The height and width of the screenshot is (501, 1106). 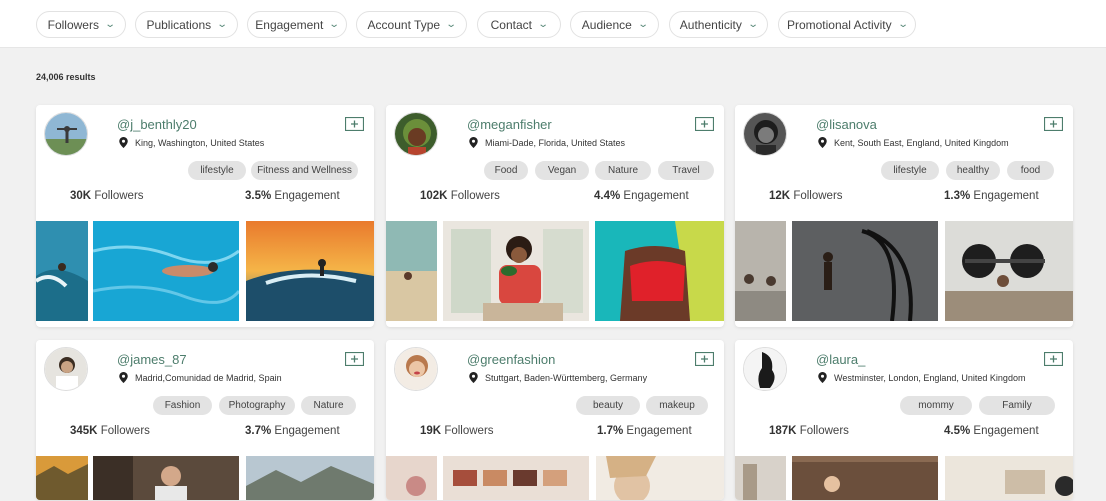 What do you see at coordinates (107, 196) in the screenshot?
I see `followers-stat: 30K Followers` at bounding box center [107, 196].